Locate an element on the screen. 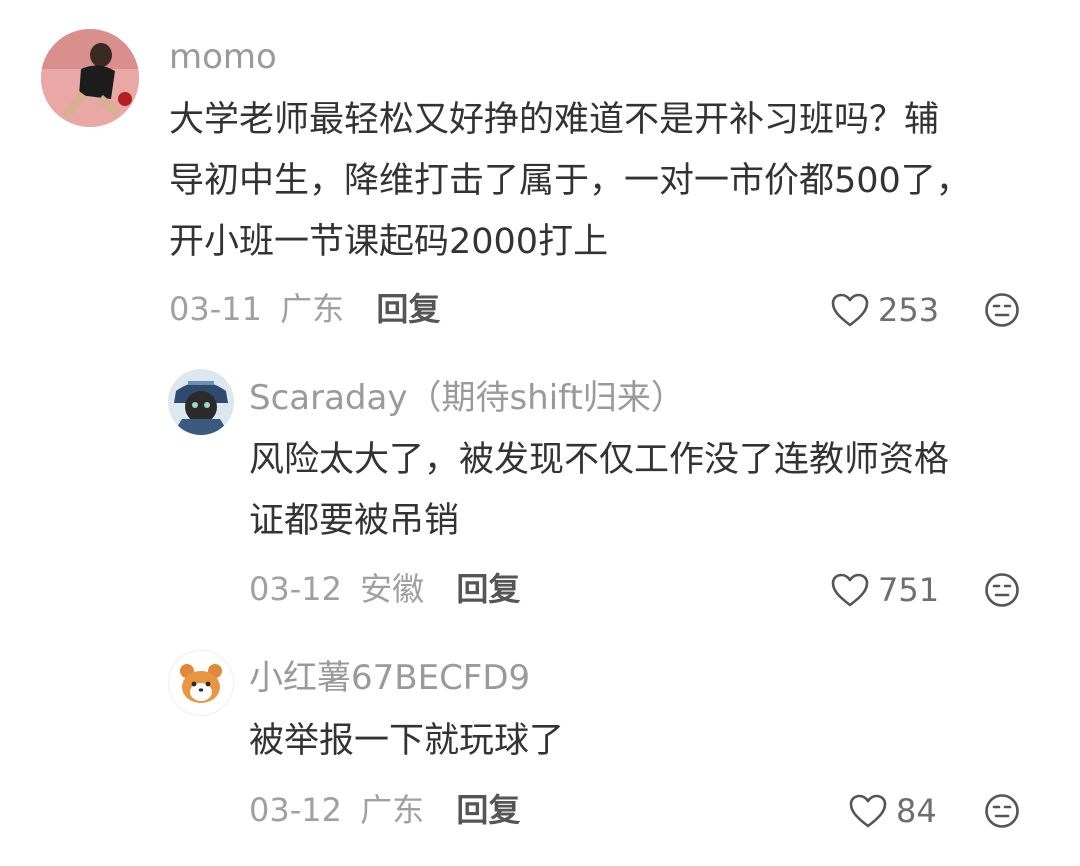 The width and height of the screenshot is (1080, 866). comment-text-line: 导初中生，降维打击了属于，一对一市价都500了， is located at coordinates (570, 181).